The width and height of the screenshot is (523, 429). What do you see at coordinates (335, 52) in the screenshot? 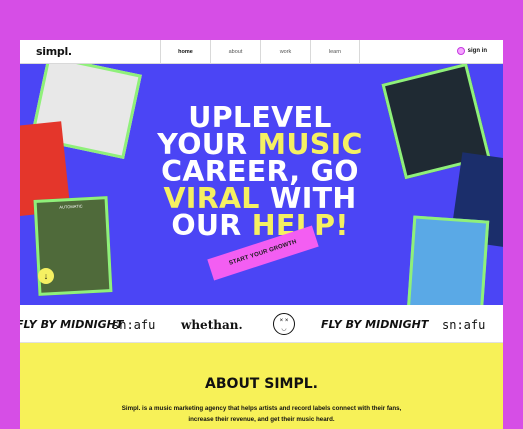
I see `nav-learn: learn` at bounding box center [335, 52].